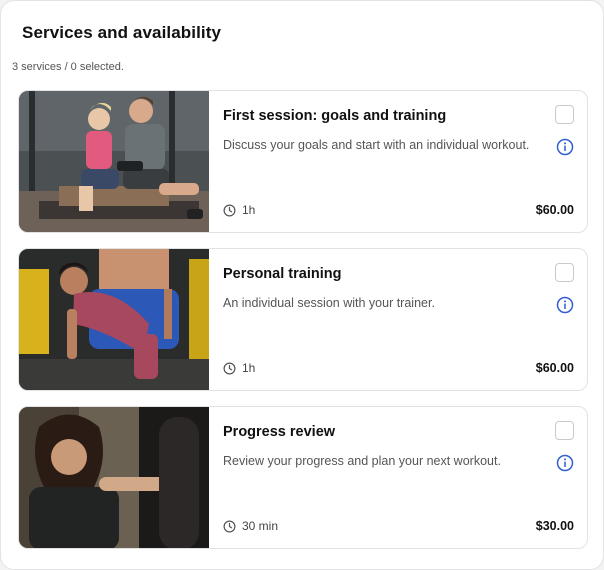 This screenshot has height=570, width=604. What do you see at coordinates (114, 319) in the screenshot?
I see `service-image-woman-stretching` at bounding box center [114, 319].